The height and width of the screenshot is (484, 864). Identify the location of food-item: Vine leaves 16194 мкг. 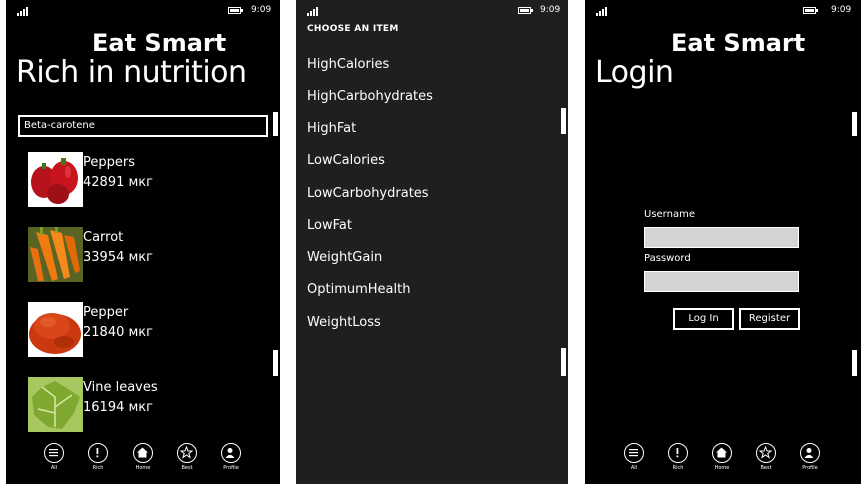
(148, 405).